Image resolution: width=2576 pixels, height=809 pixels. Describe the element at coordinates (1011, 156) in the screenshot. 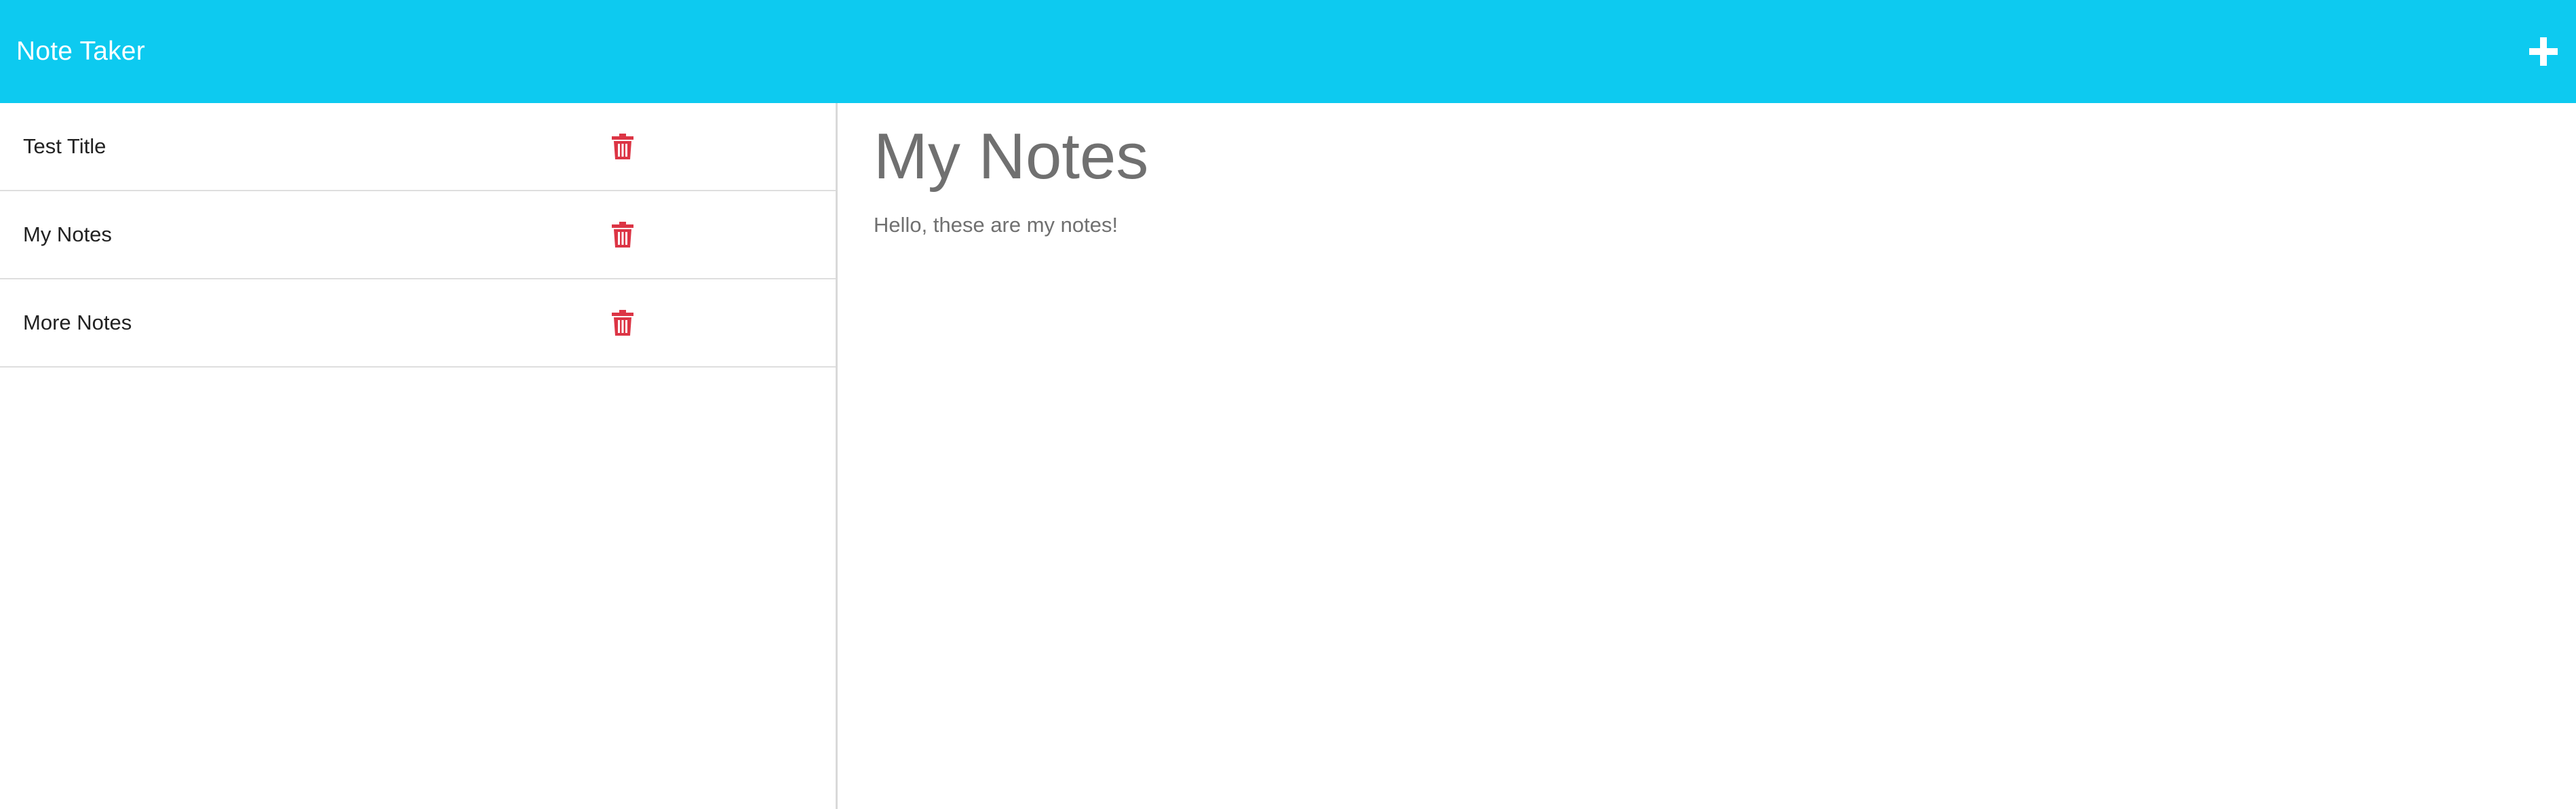

I see `note-title: My Notes` at that location.